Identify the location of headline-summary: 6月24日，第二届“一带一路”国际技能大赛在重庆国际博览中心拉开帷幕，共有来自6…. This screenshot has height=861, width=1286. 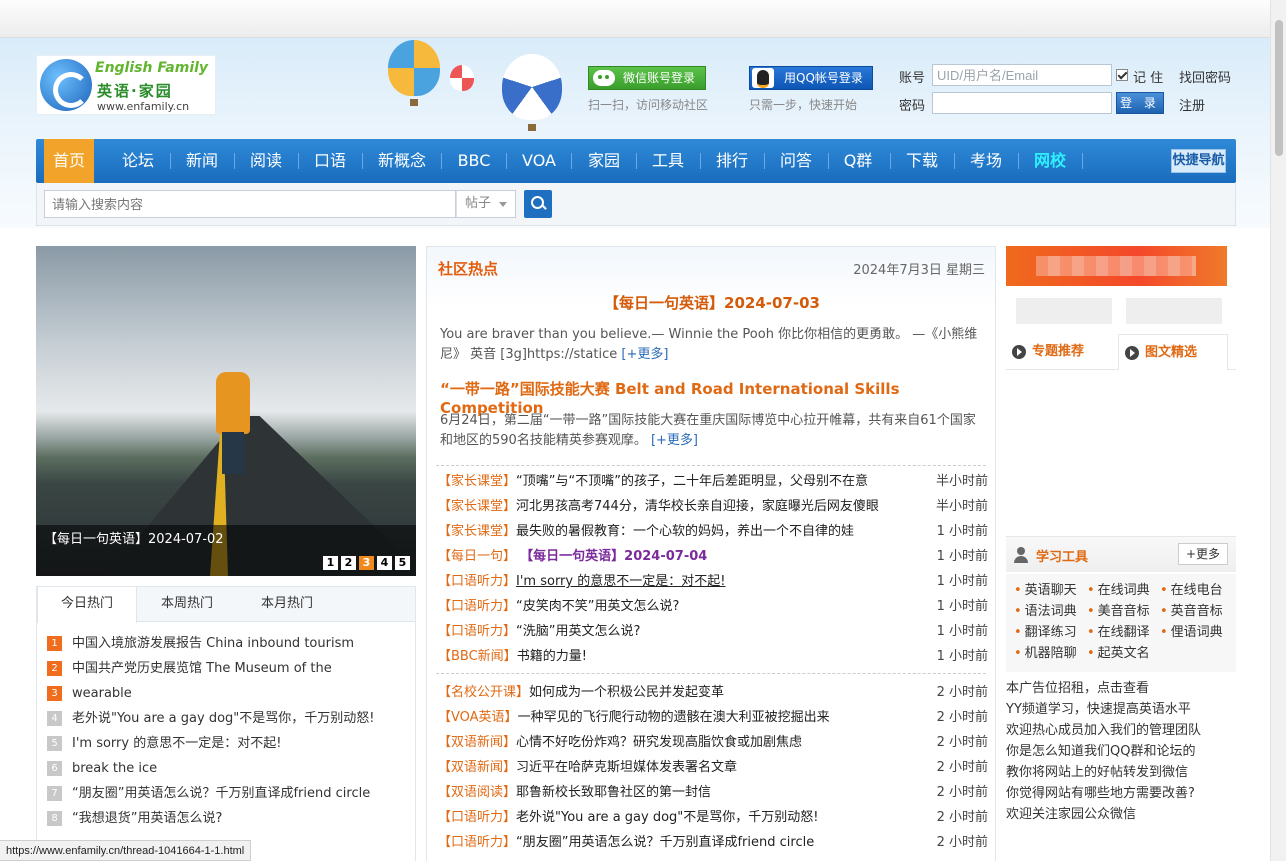
(712, 431).